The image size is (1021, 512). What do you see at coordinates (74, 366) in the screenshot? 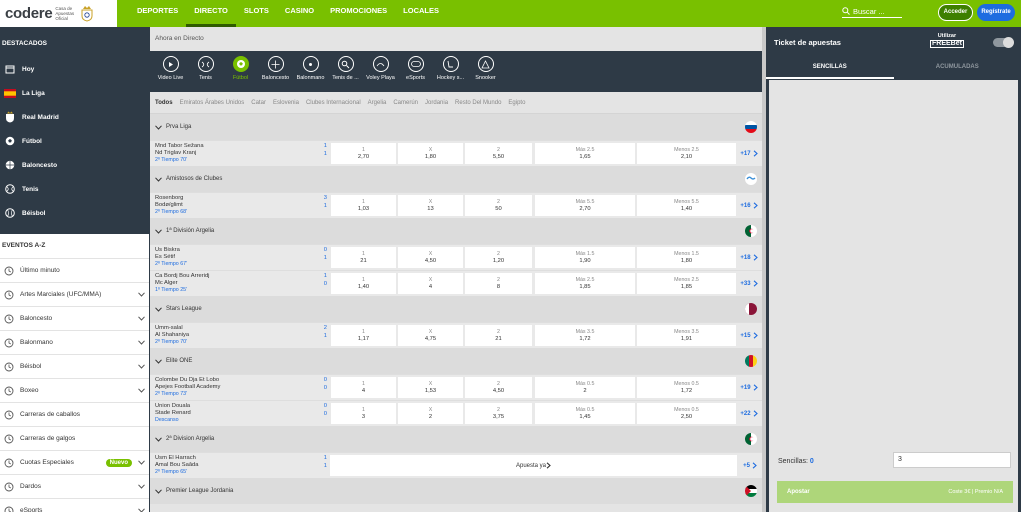
I see `az-item-beisbol: Béisbol` at bounding box center [74, 366].